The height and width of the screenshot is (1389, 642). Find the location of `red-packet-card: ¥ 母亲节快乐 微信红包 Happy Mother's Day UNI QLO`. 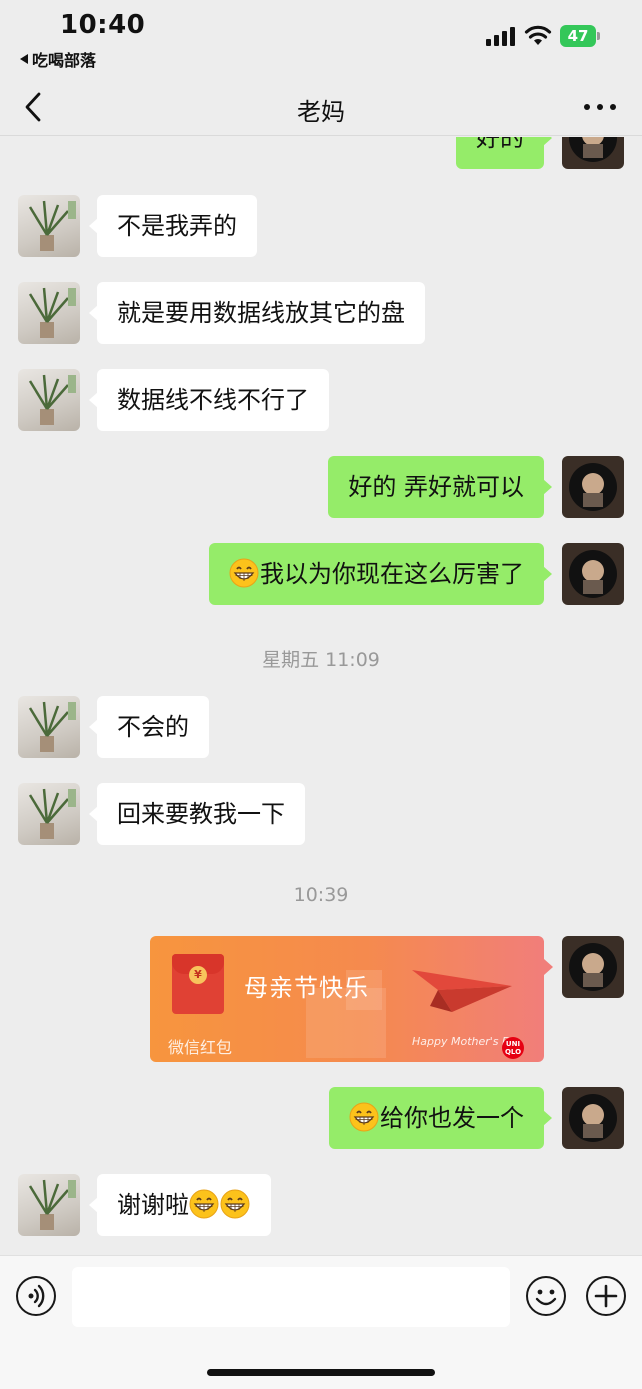

red-packet-card: ¥ 母亲节快乐 微信红包 Happy Mother's Day UNI QLO is located at coordinates (347, 999).